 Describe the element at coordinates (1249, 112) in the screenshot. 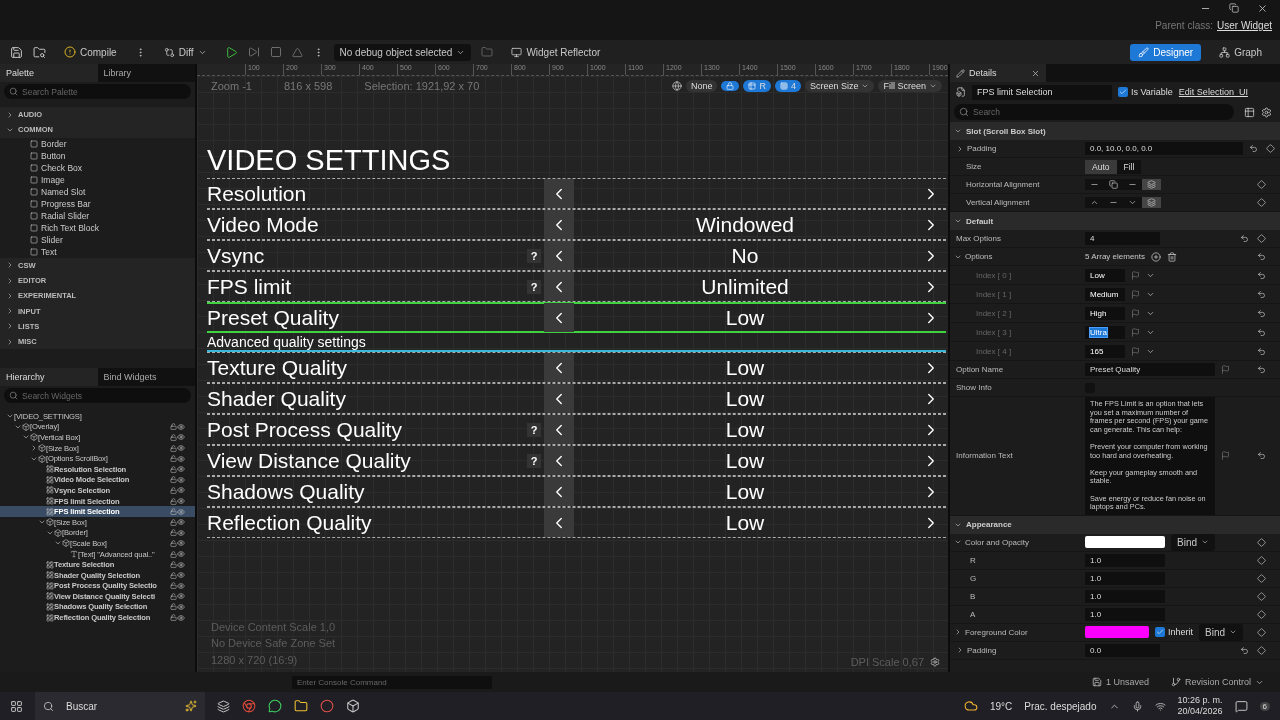

I see `table-icon` at that location.